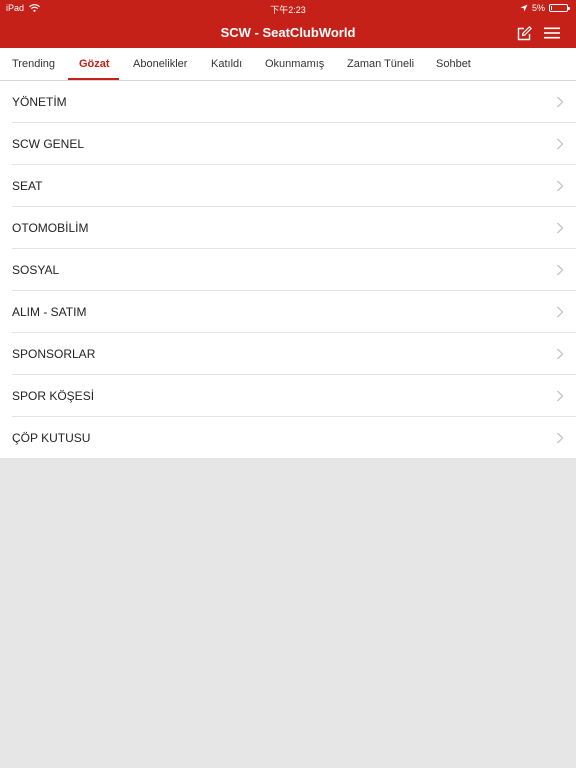  I want to click on category-label: SPOR KÖŞESİ, so click(53, 396).